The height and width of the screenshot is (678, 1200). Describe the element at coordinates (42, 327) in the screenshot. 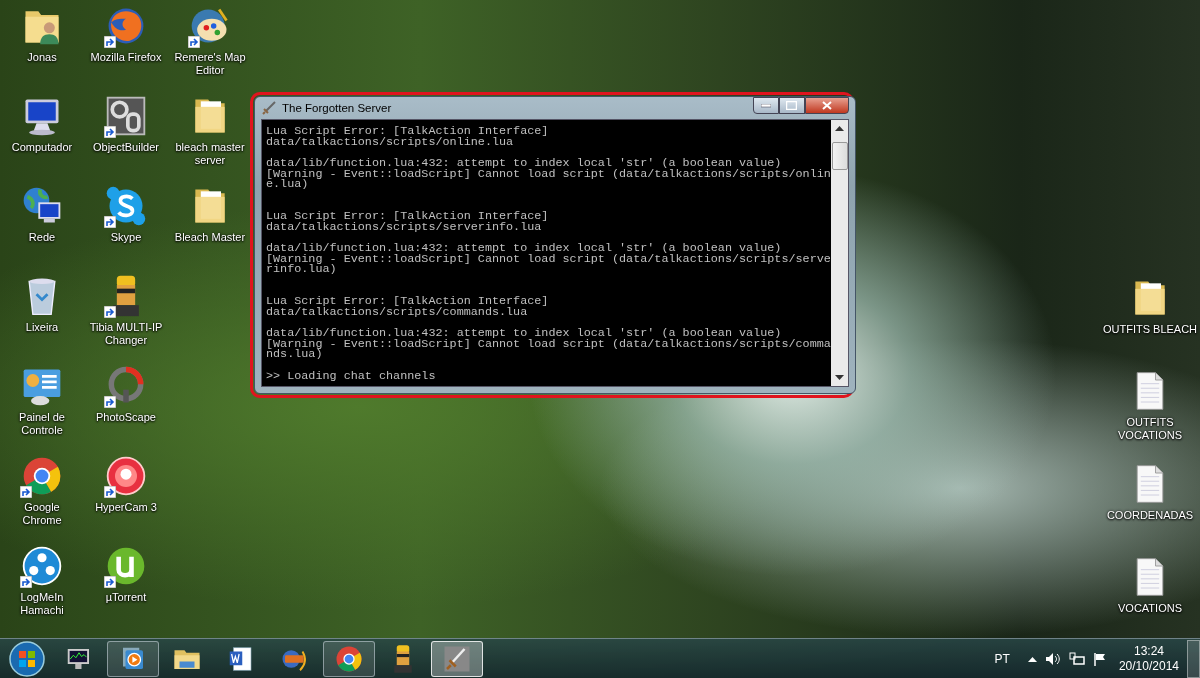

I see `desktop-icon-label: Lixeira` at that location.